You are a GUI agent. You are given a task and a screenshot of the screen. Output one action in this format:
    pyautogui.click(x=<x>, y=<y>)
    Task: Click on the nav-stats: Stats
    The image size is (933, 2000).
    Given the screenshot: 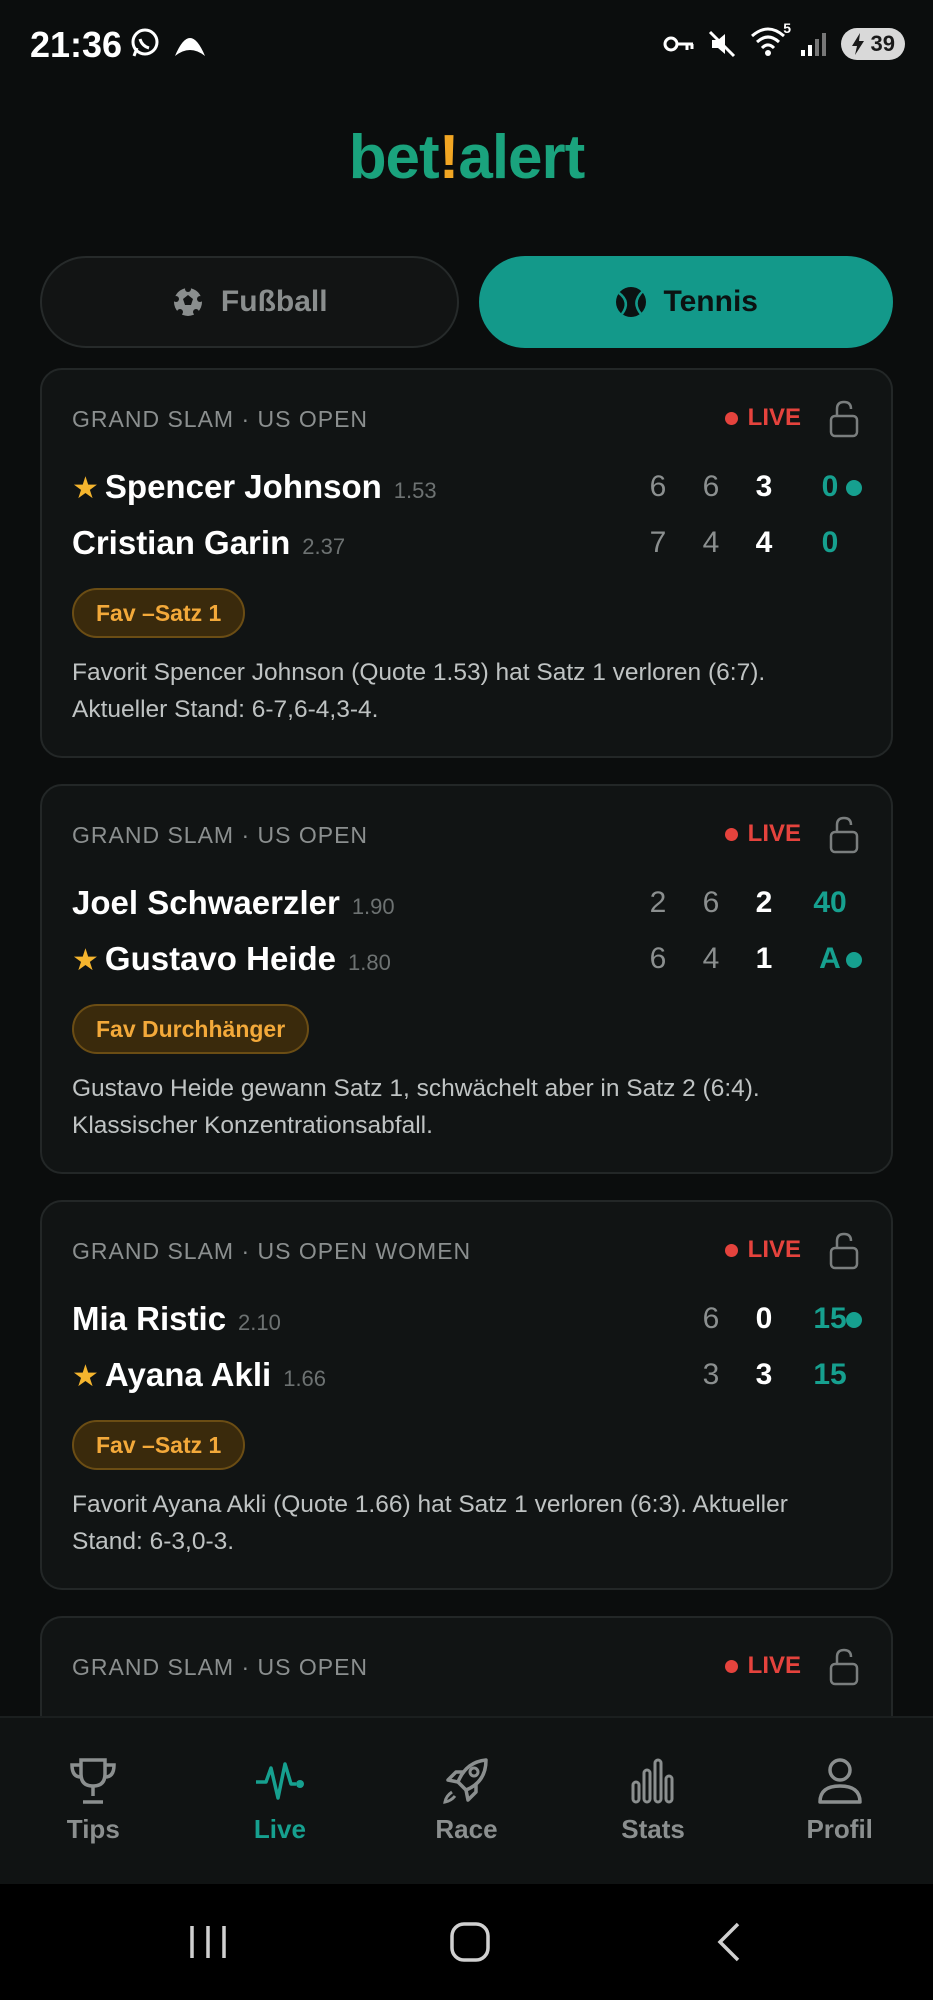 What is the action you would take?
    pyautogui.click(x=653, y=1801)
    